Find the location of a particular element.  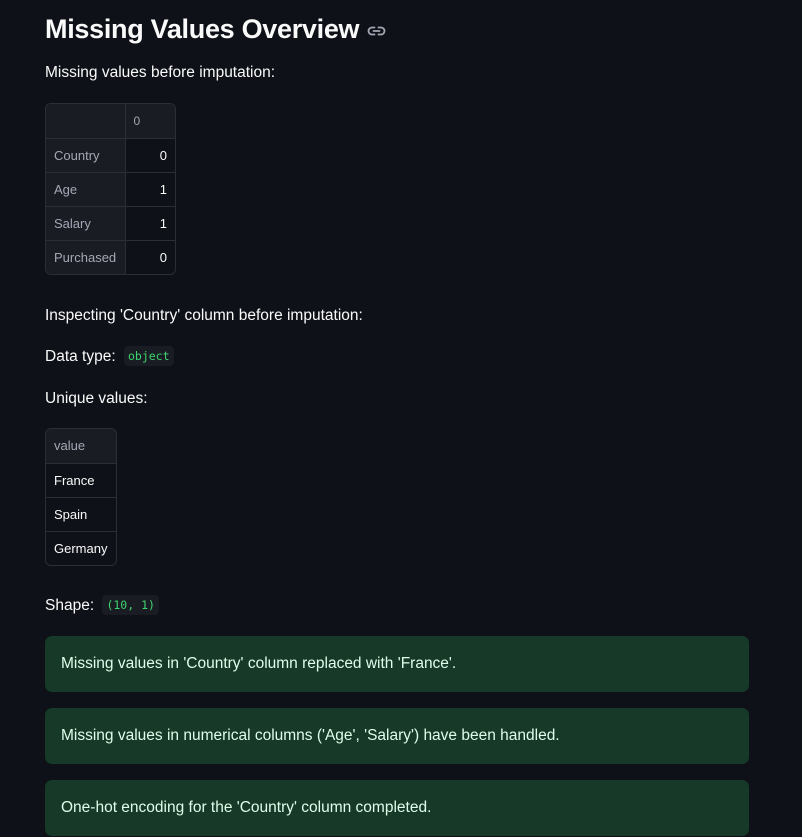

table-row: Age 1 is located at coordinates (110, 189).